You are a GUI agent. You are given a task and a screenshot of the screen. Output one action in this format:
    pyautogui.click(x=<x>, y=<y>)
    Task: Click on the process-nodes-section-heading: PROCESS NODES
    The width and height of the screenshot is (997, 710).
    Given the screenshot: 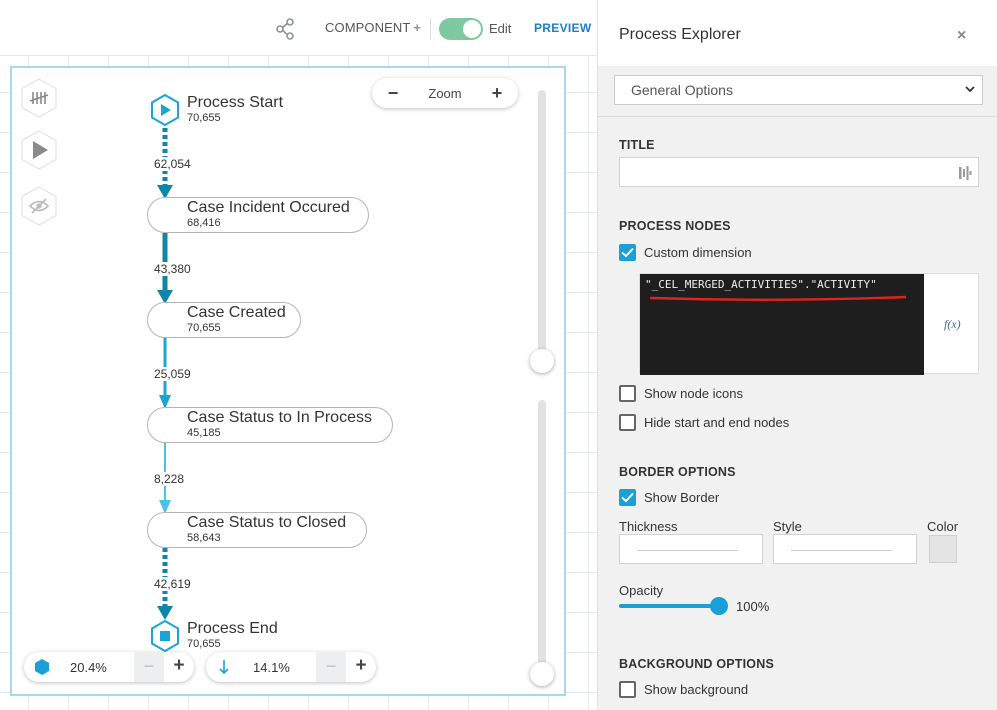 What is the action you would take?
    pyautogui.click(x=675, y=226)
    